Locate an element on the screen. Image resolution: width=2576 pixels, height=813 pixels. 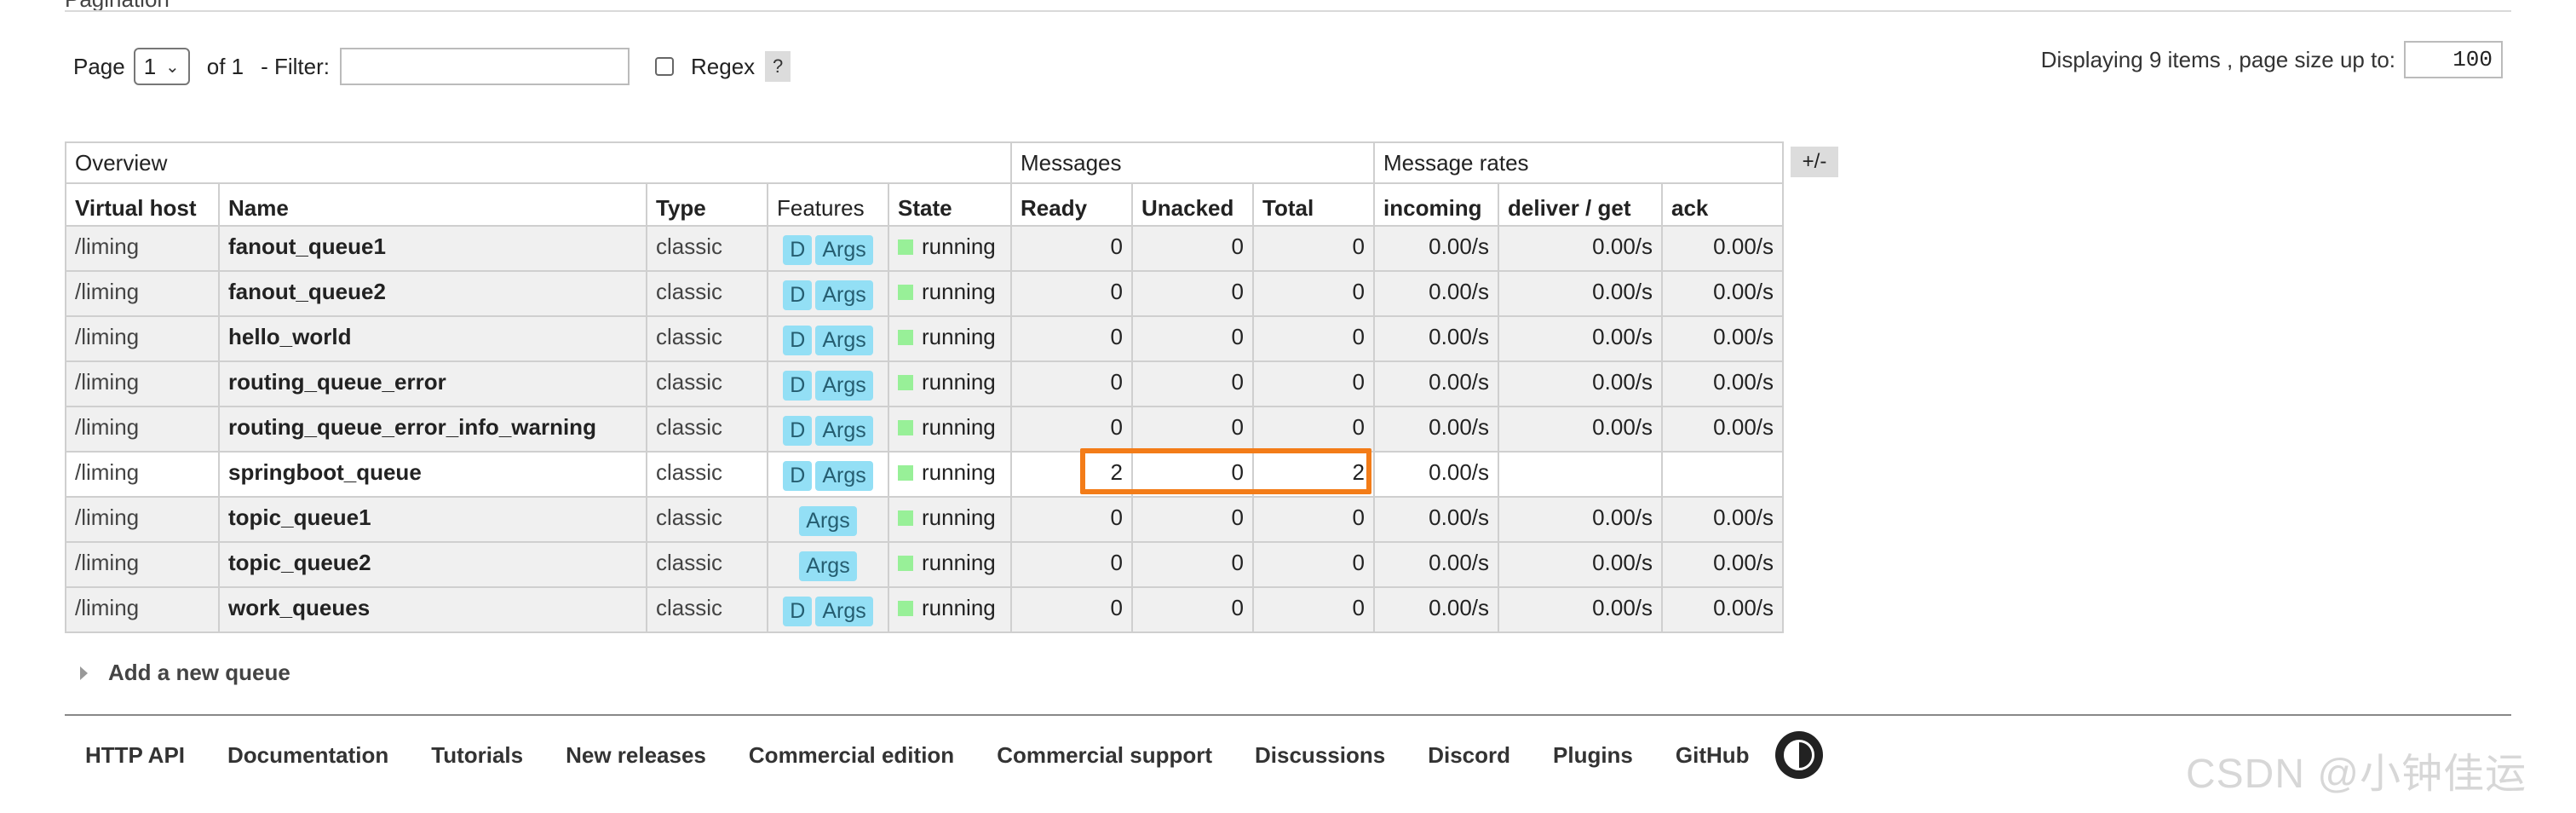
col-virtual-host: Virtual host is located at coordinates (142, 205).